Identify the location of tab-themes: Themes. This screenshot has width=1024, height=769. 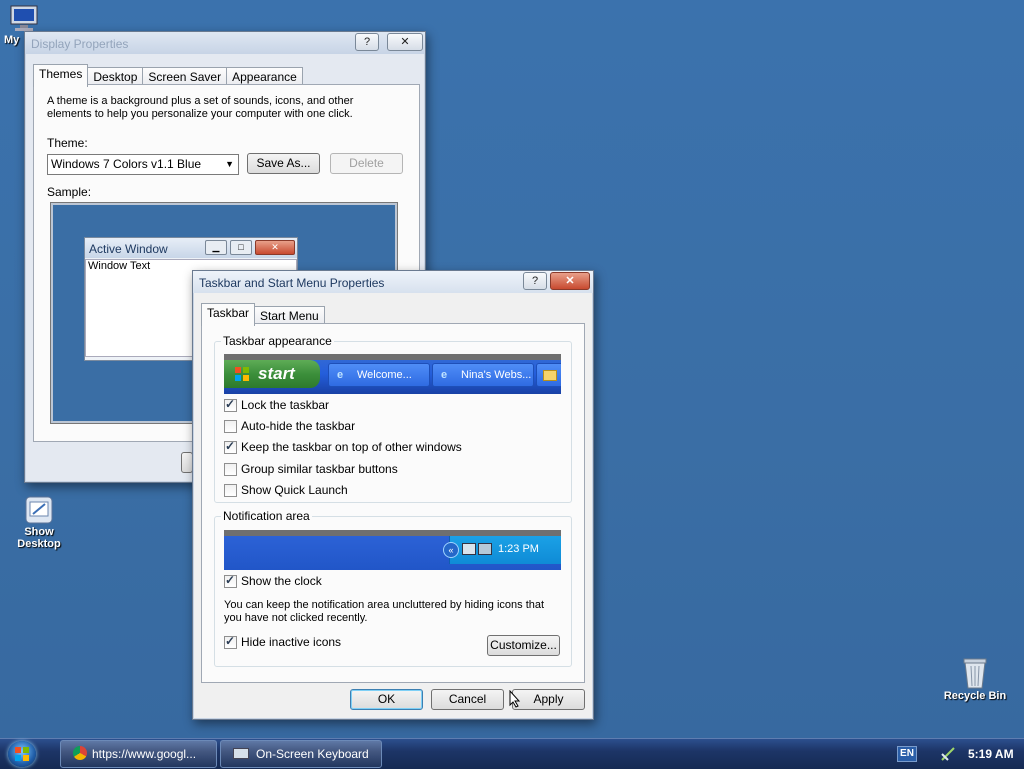
(61, 75).